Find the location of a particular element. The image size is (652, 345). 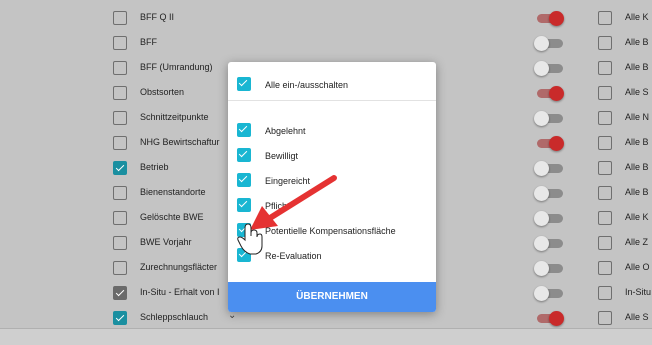

option-label: Re-Evaluation is located at coordinates (293, 256).